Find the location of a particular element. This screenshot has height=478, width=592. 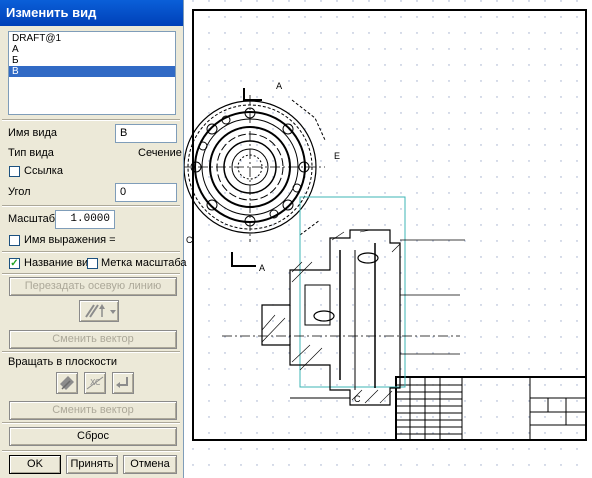

views-listbox: DRAFT@1 А Б В is located at coordinates (92, 73).